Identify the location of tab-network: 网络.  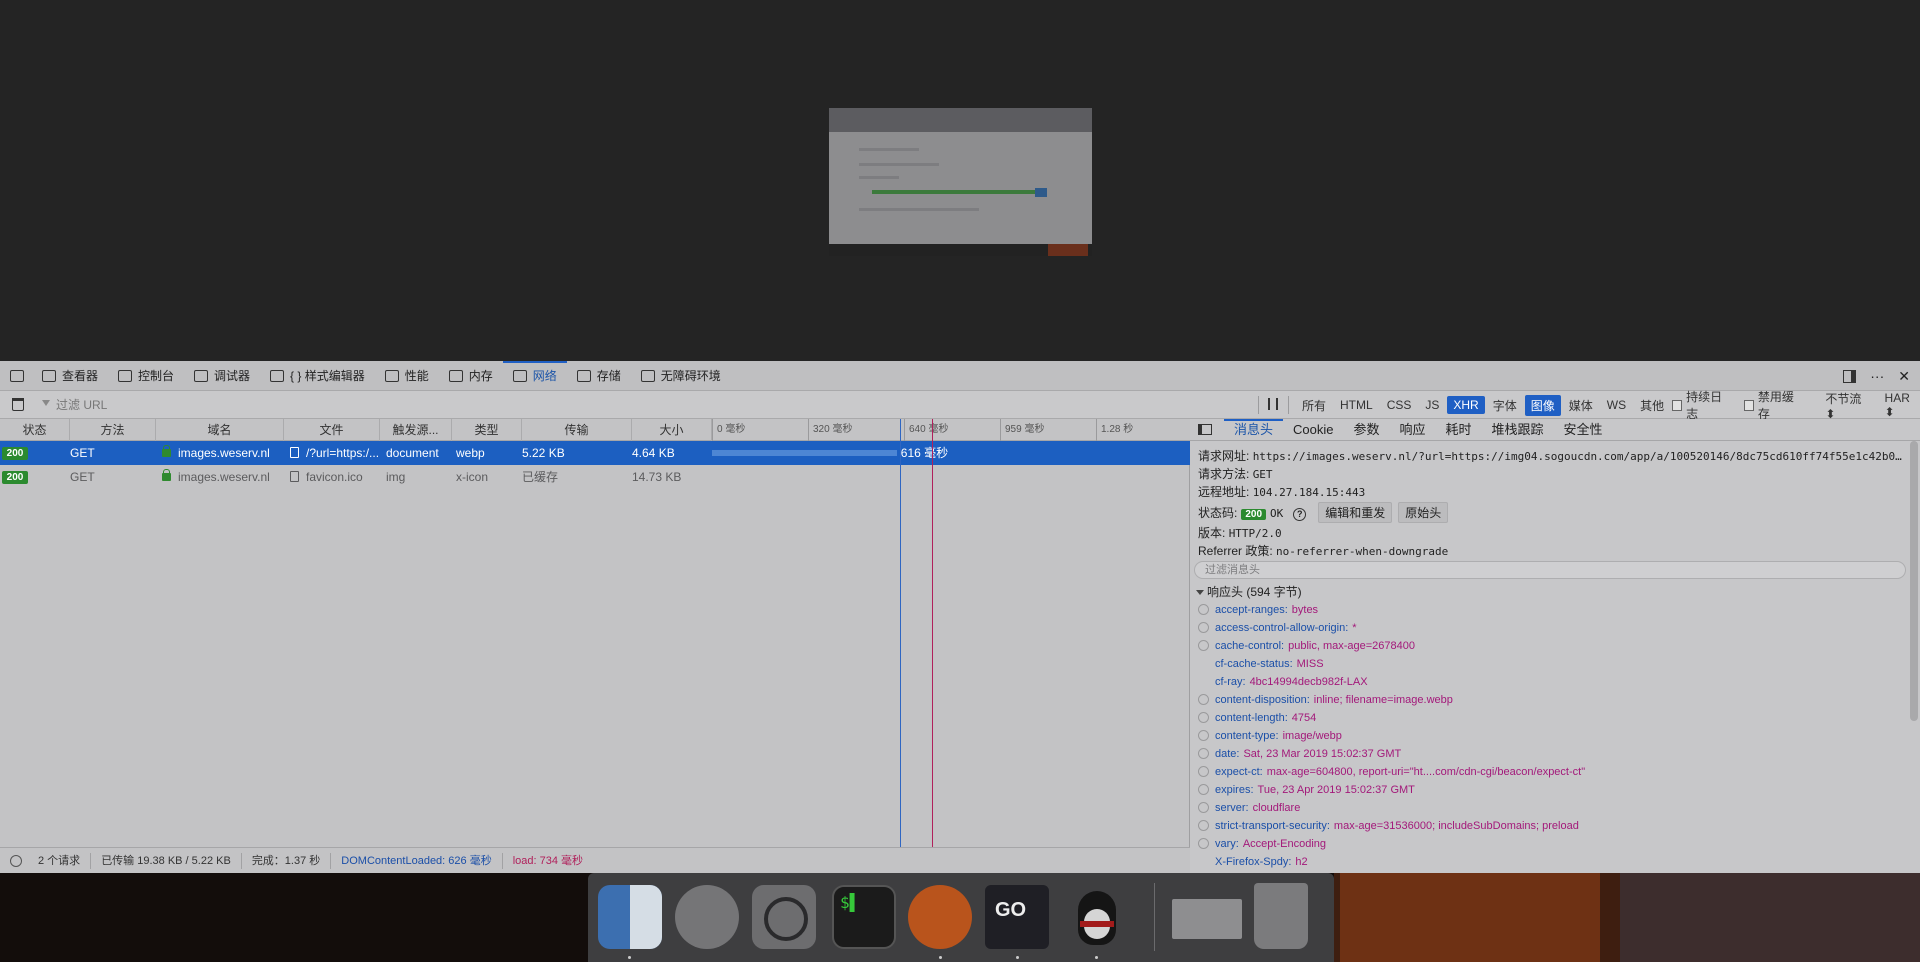
(534, 375).